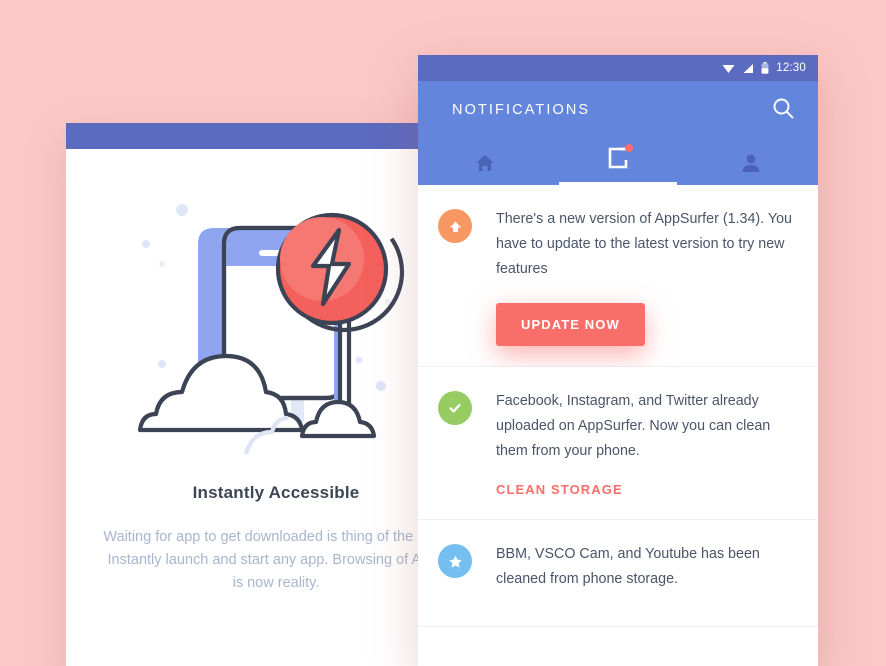 The image size is (886, 666). I want to click on tab-home, so click(484, 162).